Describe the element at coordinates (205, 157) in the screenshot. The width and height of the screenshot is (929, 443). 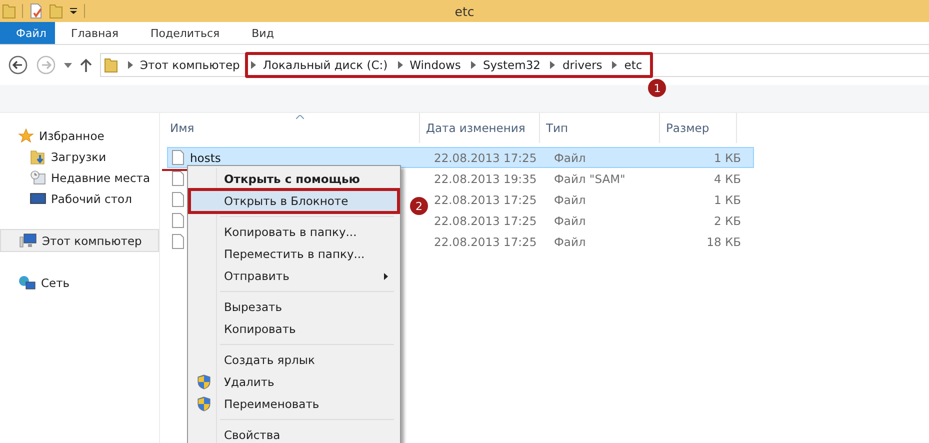
I see `file-name: hosts` at that location.